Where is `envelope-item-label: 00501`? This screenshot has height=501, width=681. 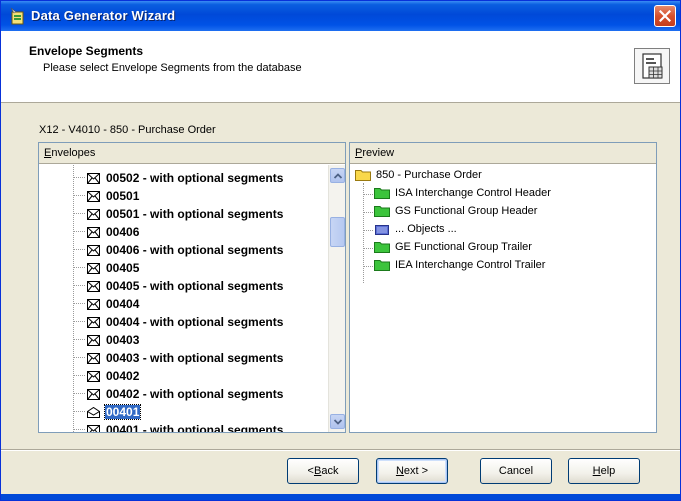 envelope-item-label: 00501 is located at coordinates (123, 196).